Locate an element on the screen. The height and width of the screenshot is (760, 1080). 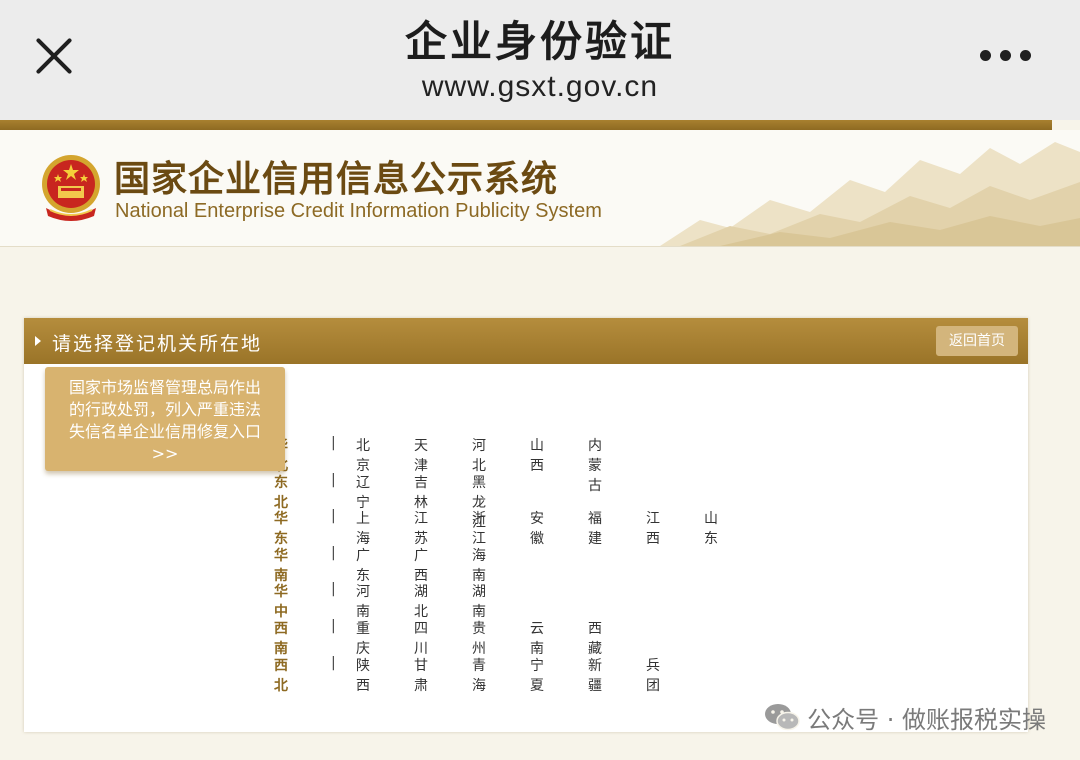
region-name: 西北 is located at coordinates (281, 675).